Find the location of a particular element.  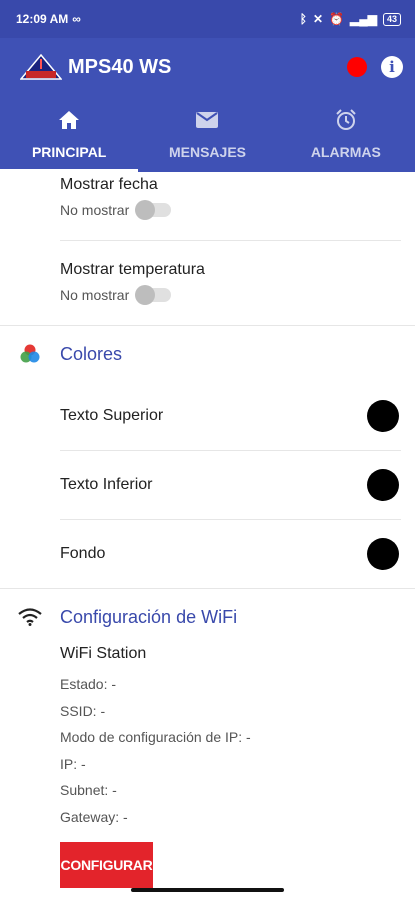

setting-show-date: Mostrar fecha No mostrar is located at coordinates (207, 198).